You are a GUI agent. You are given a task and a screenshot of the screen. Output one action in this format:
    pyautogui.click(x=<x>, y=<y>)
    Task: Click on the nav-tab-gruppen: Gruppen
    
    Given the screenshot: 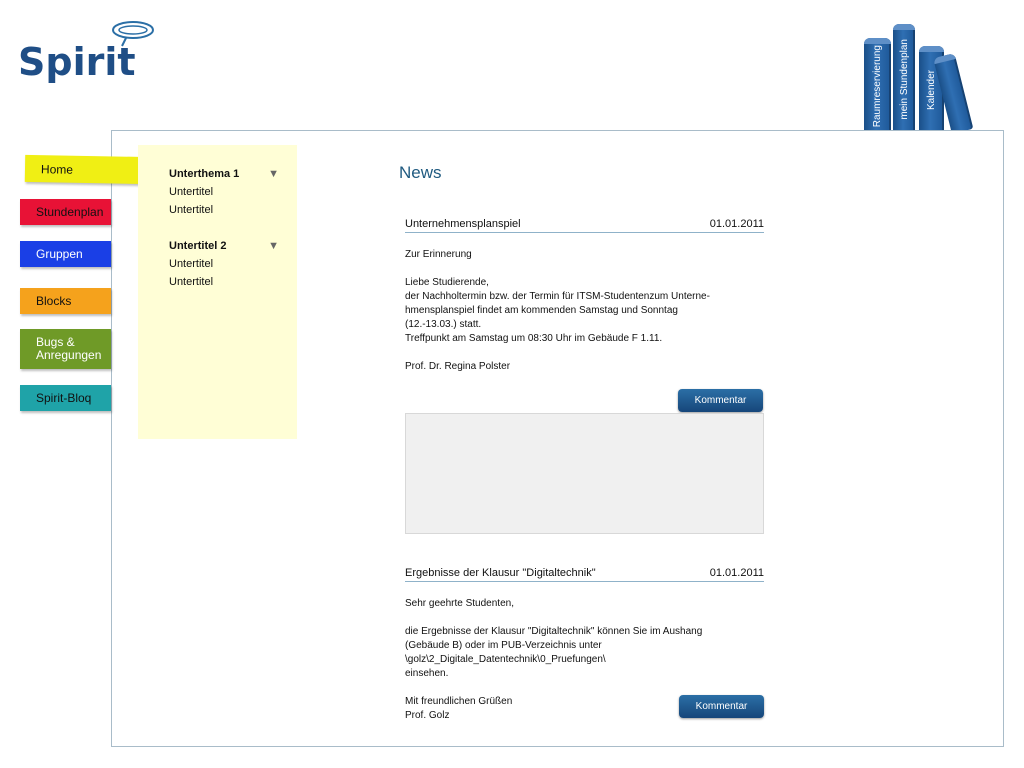 What is the action you would take?
    pyautogui.click(x=65, y=254)
    